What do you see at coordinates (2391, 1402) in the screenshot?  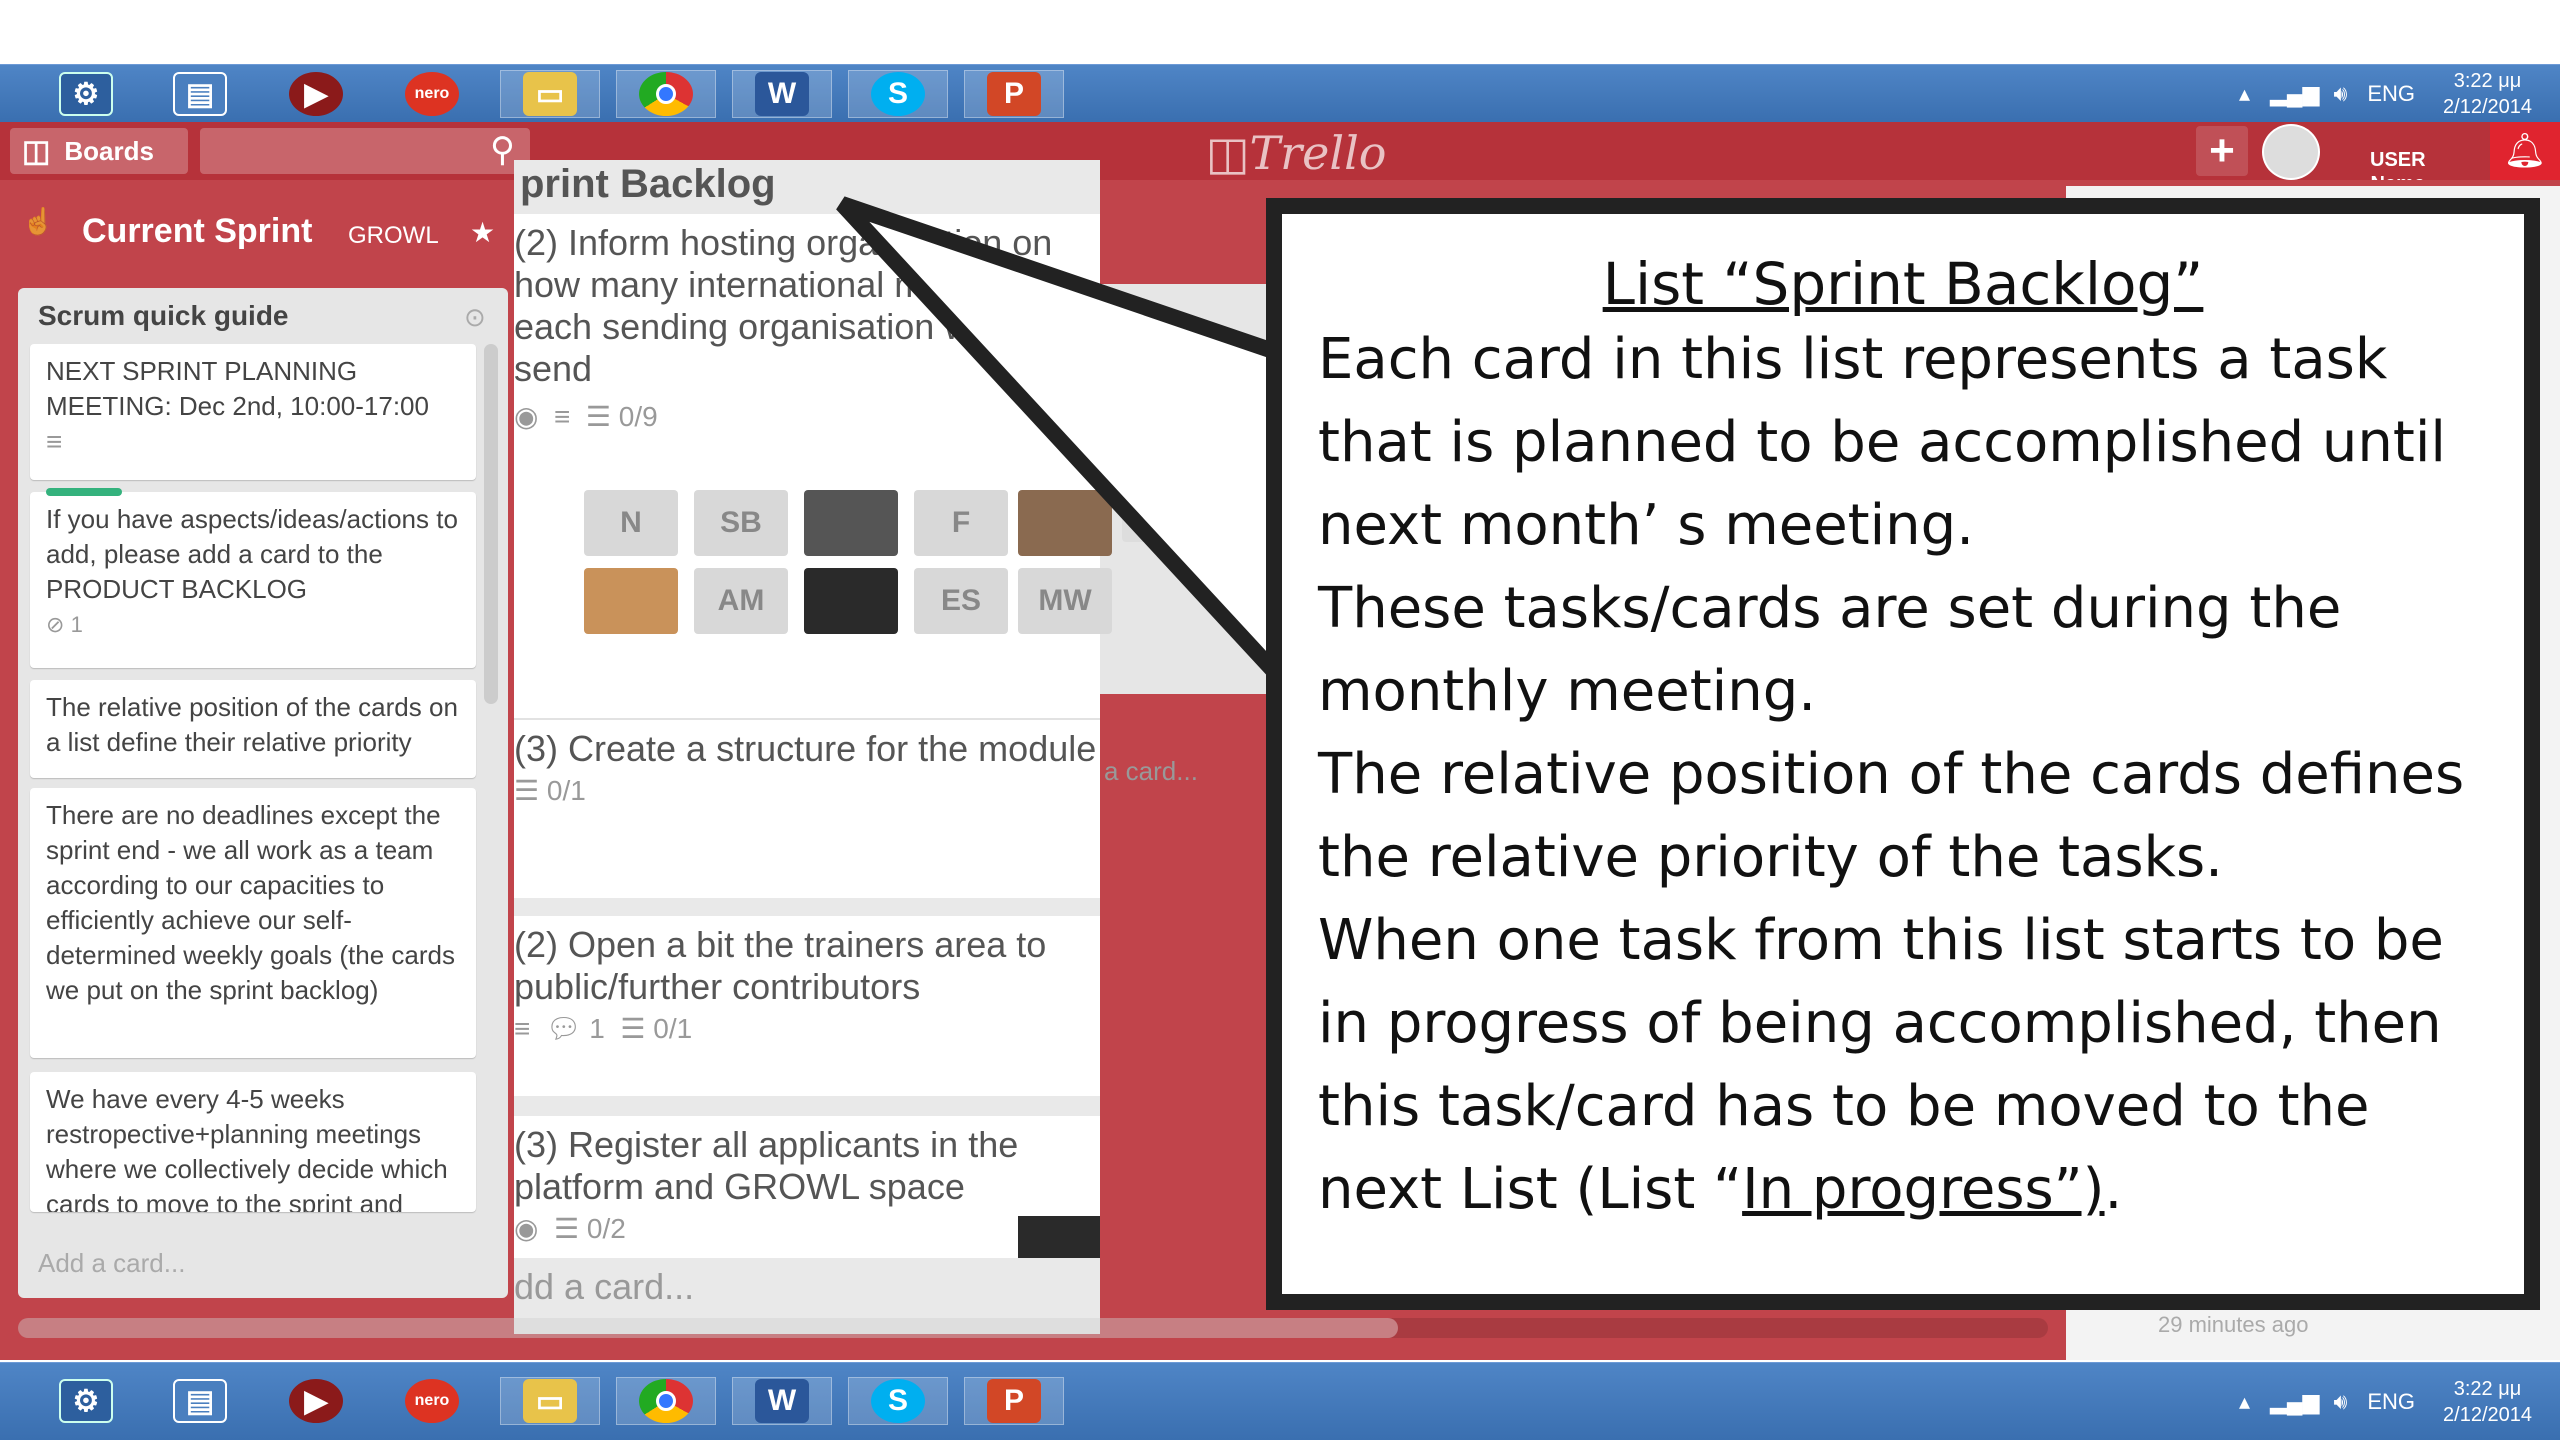 I see `language-indicator: ENG` at bounding box center [2391, 1402].